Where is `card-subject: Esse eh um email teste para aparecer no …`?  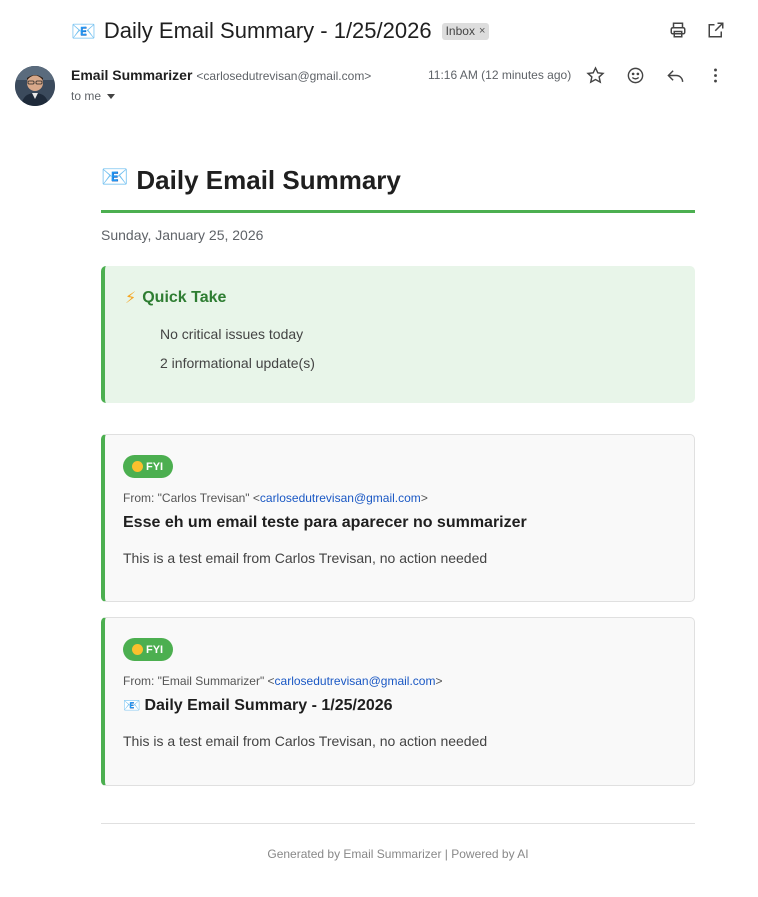 card-subject: Esse eh um email teste para aparecer no … is located at coordinates (399, 523).